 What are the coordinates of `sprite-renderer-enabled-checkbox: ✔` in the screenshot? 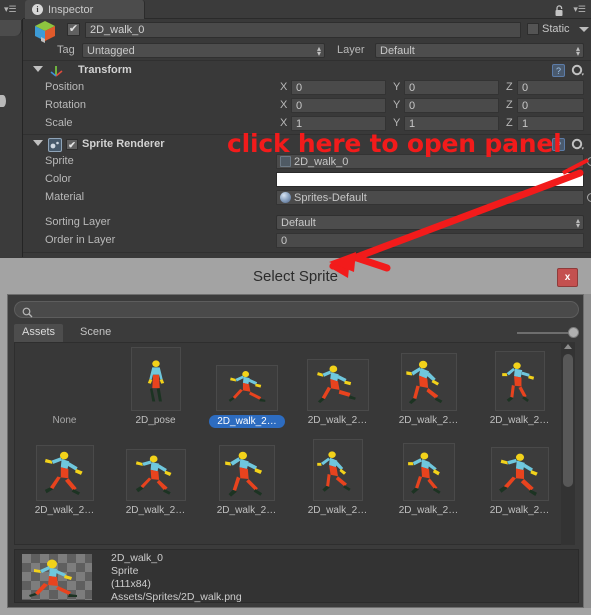 It's located at (72, 144).